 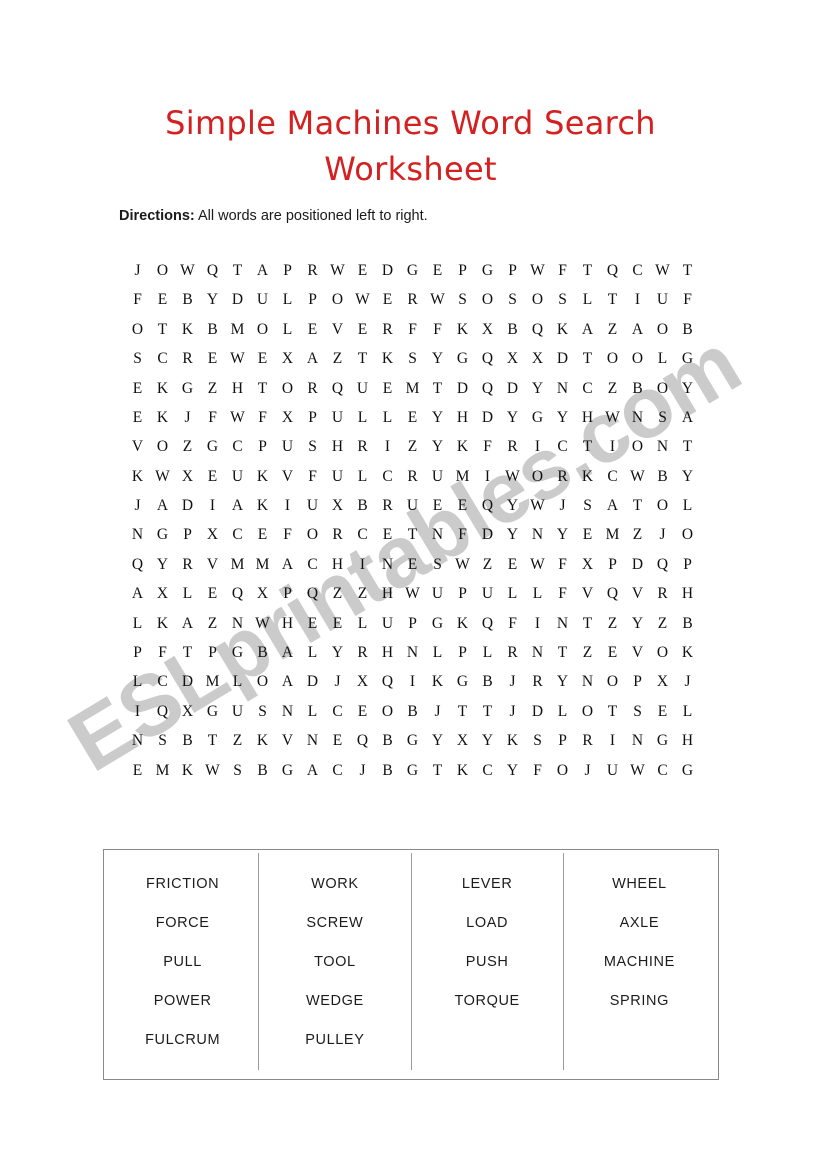 What do you see at coordinates (662, 624) in the screenshot?
I see `grid-letter: Z` at bounding box center [662, 624].